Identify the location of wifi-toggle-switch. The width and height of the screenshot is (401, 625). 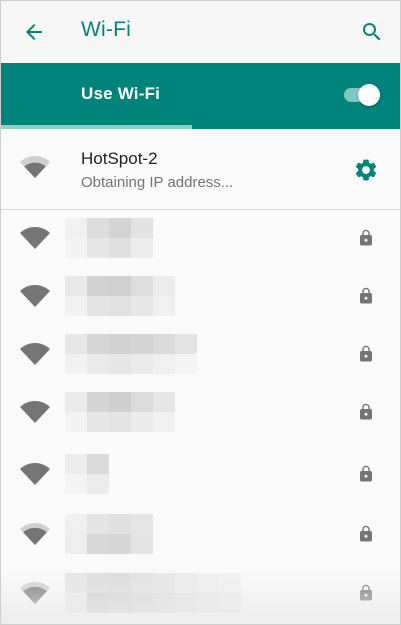
(362, 95).